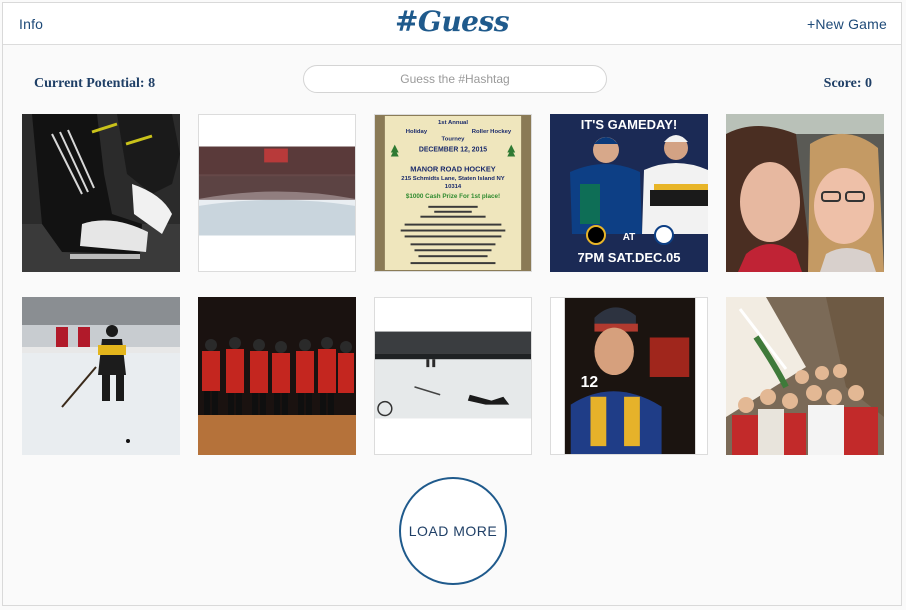  I want to click on empty-rink-image, so click(453, 376).